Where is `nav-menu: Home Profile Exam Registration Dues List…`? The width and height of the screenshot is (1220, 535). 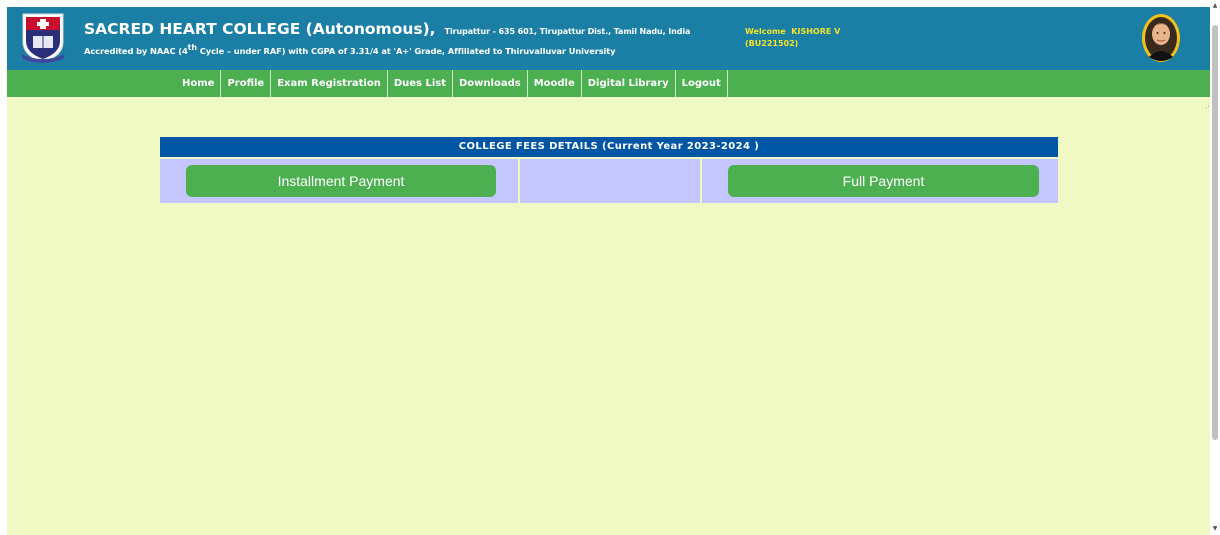
nav-menu: Home Profile Exam Registration Dues List… is located at coordinates (453, 83).